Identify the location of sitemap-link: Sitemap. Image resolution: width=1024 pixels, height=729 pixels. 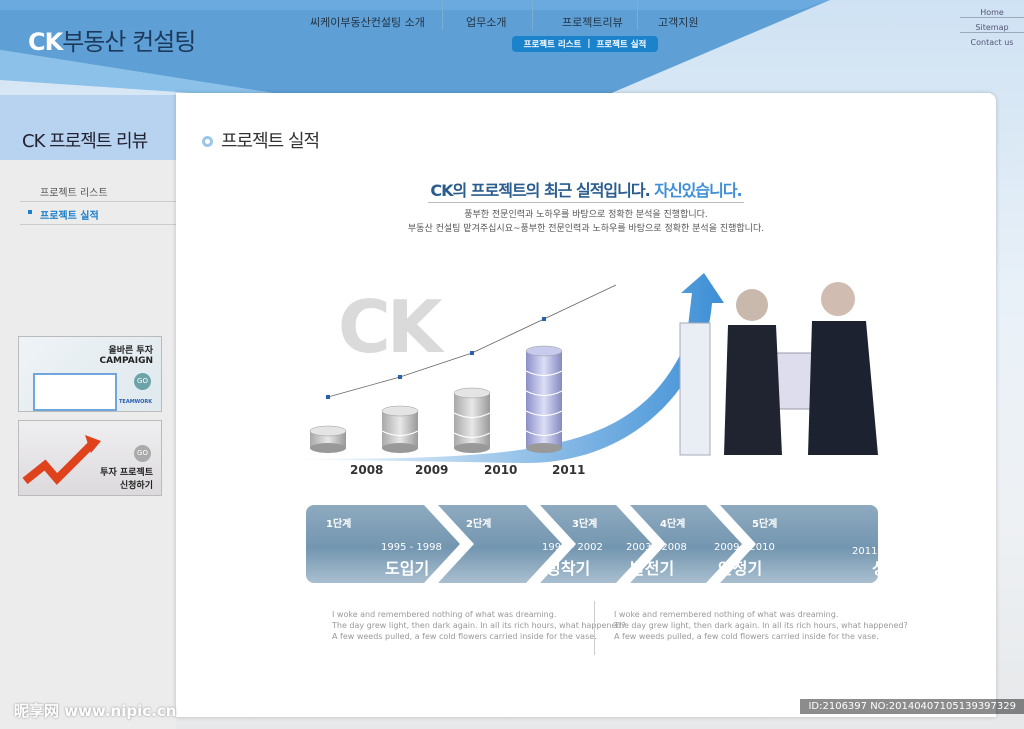
(992, 28).